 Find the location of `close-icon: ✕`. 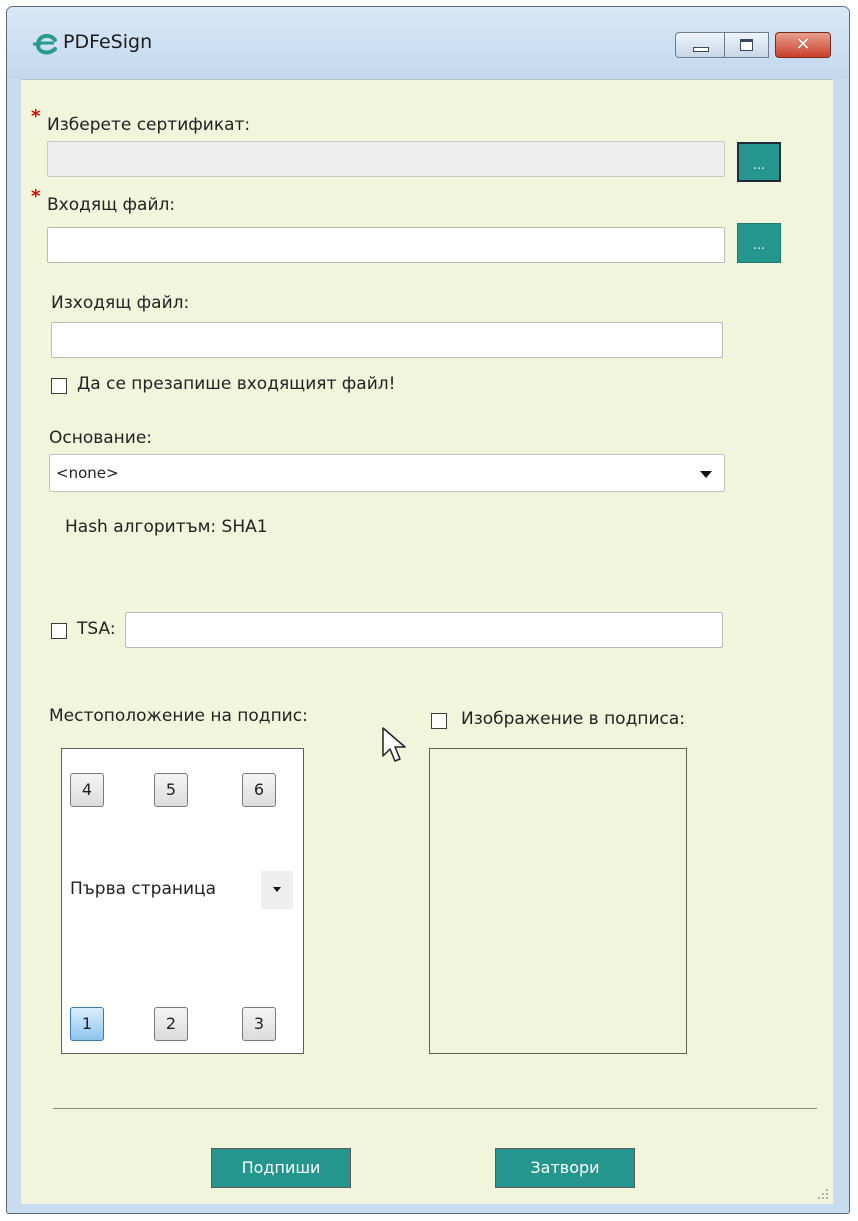

close-icon: ✕ is located at coordinates (803, 44).